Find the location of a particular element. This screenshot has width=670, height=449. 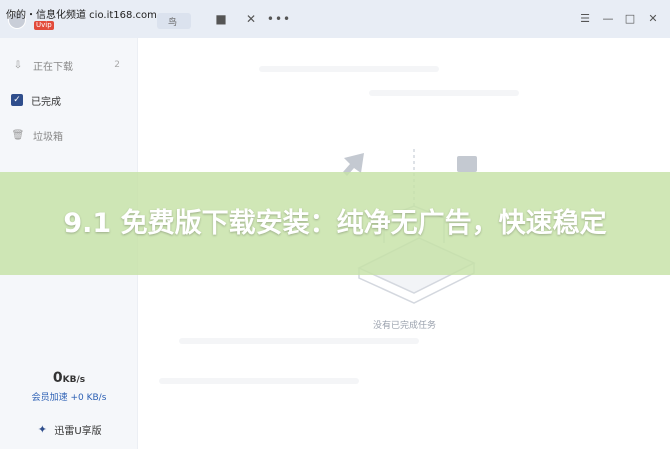

empty-state-text: 没有已完成任务 is located at coordinates (404, 326).